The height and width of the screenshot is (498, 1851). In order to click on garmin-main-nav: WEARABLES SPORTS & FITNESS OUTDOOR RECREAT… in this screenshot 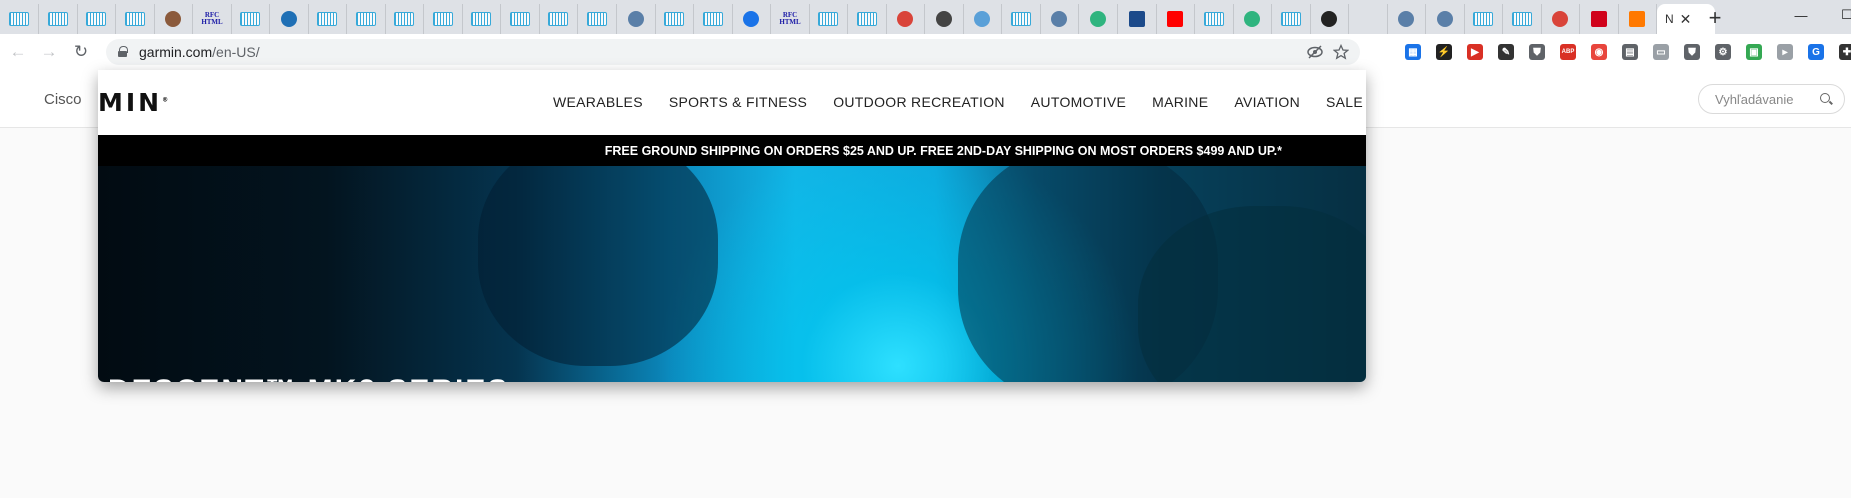, I will do `click(958, 102)`.